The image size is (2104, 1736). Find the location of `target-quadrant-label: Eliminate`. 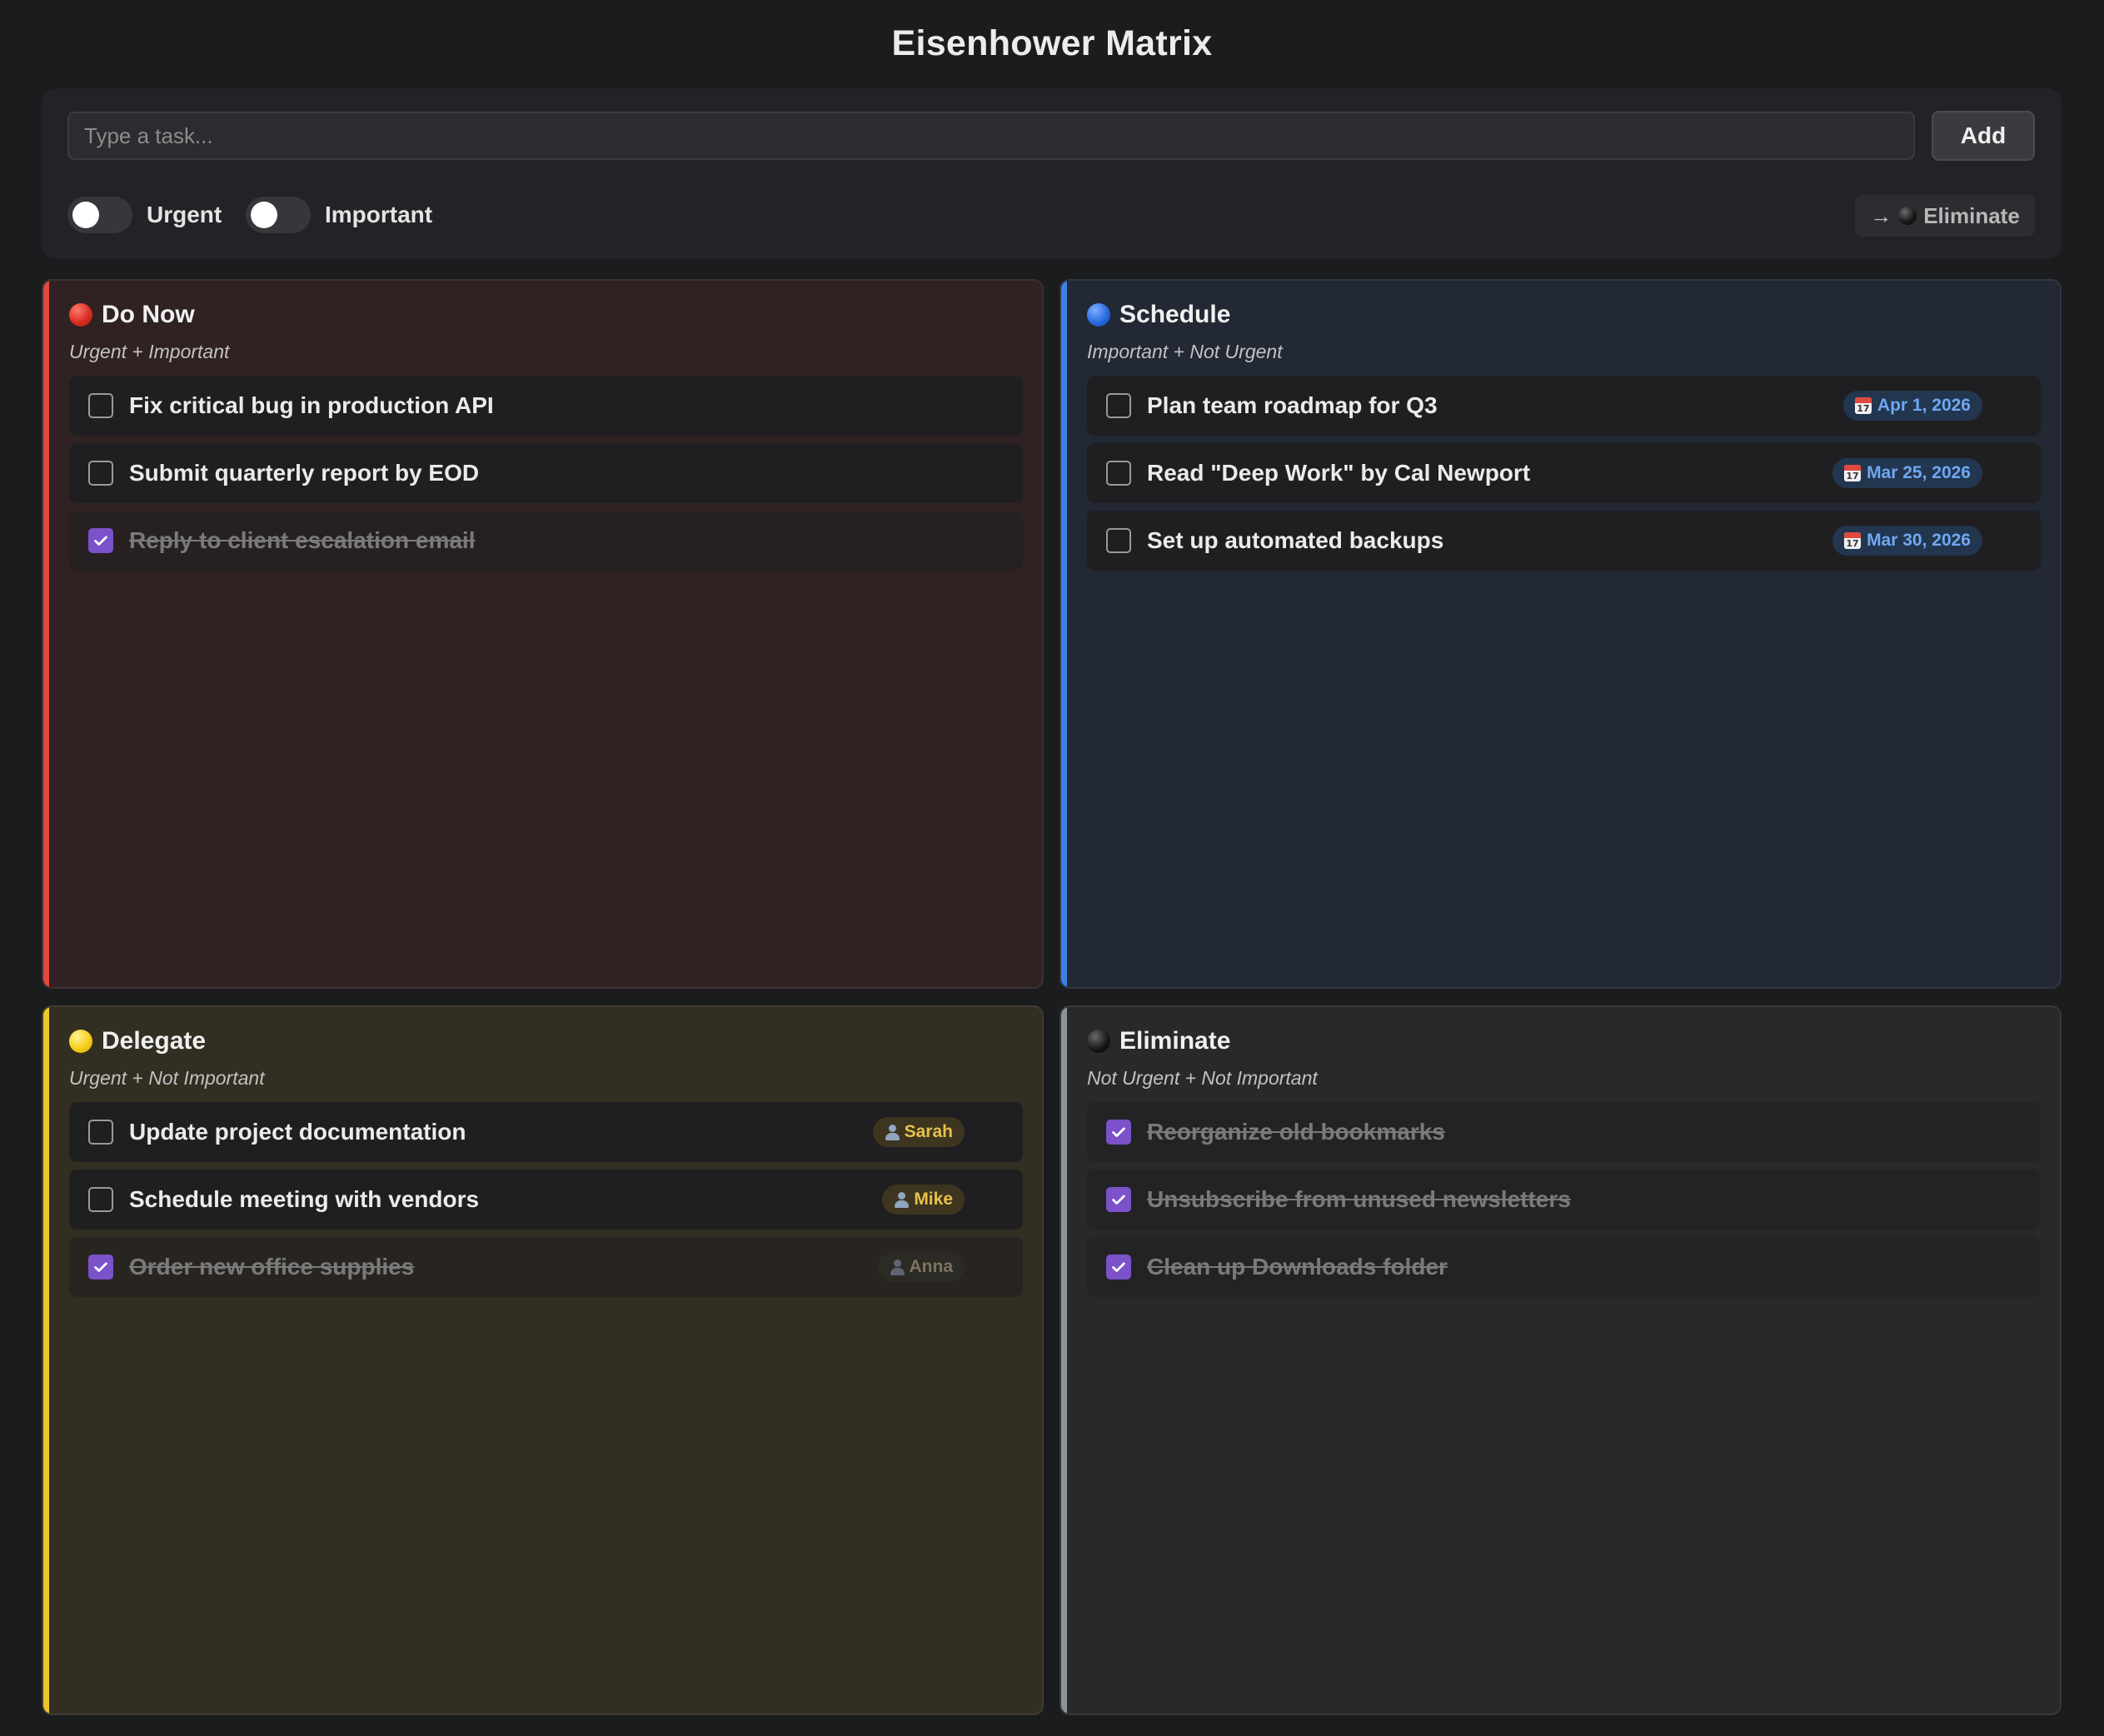

target-quadrant-label: Eliminate is located at coordinates (1971, 215).